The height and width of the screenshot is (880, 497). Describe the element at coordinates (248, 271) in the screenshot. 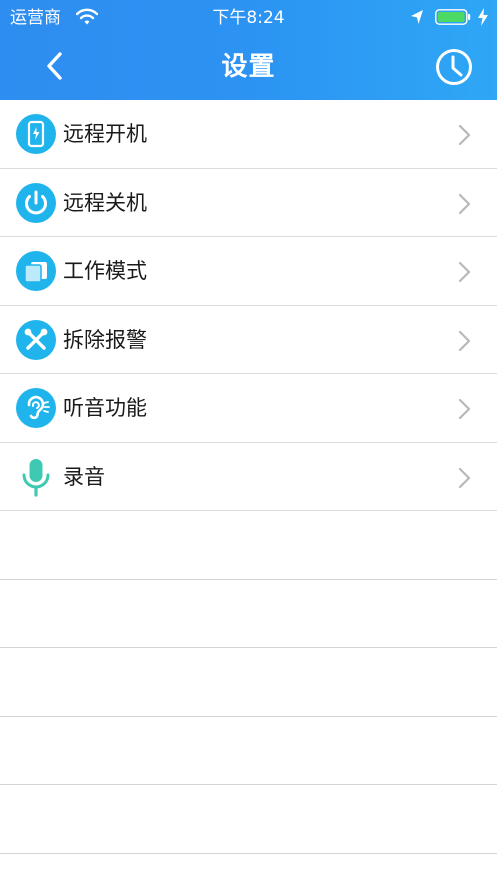

I see `setting-work-mode: 工作模式` at that location.